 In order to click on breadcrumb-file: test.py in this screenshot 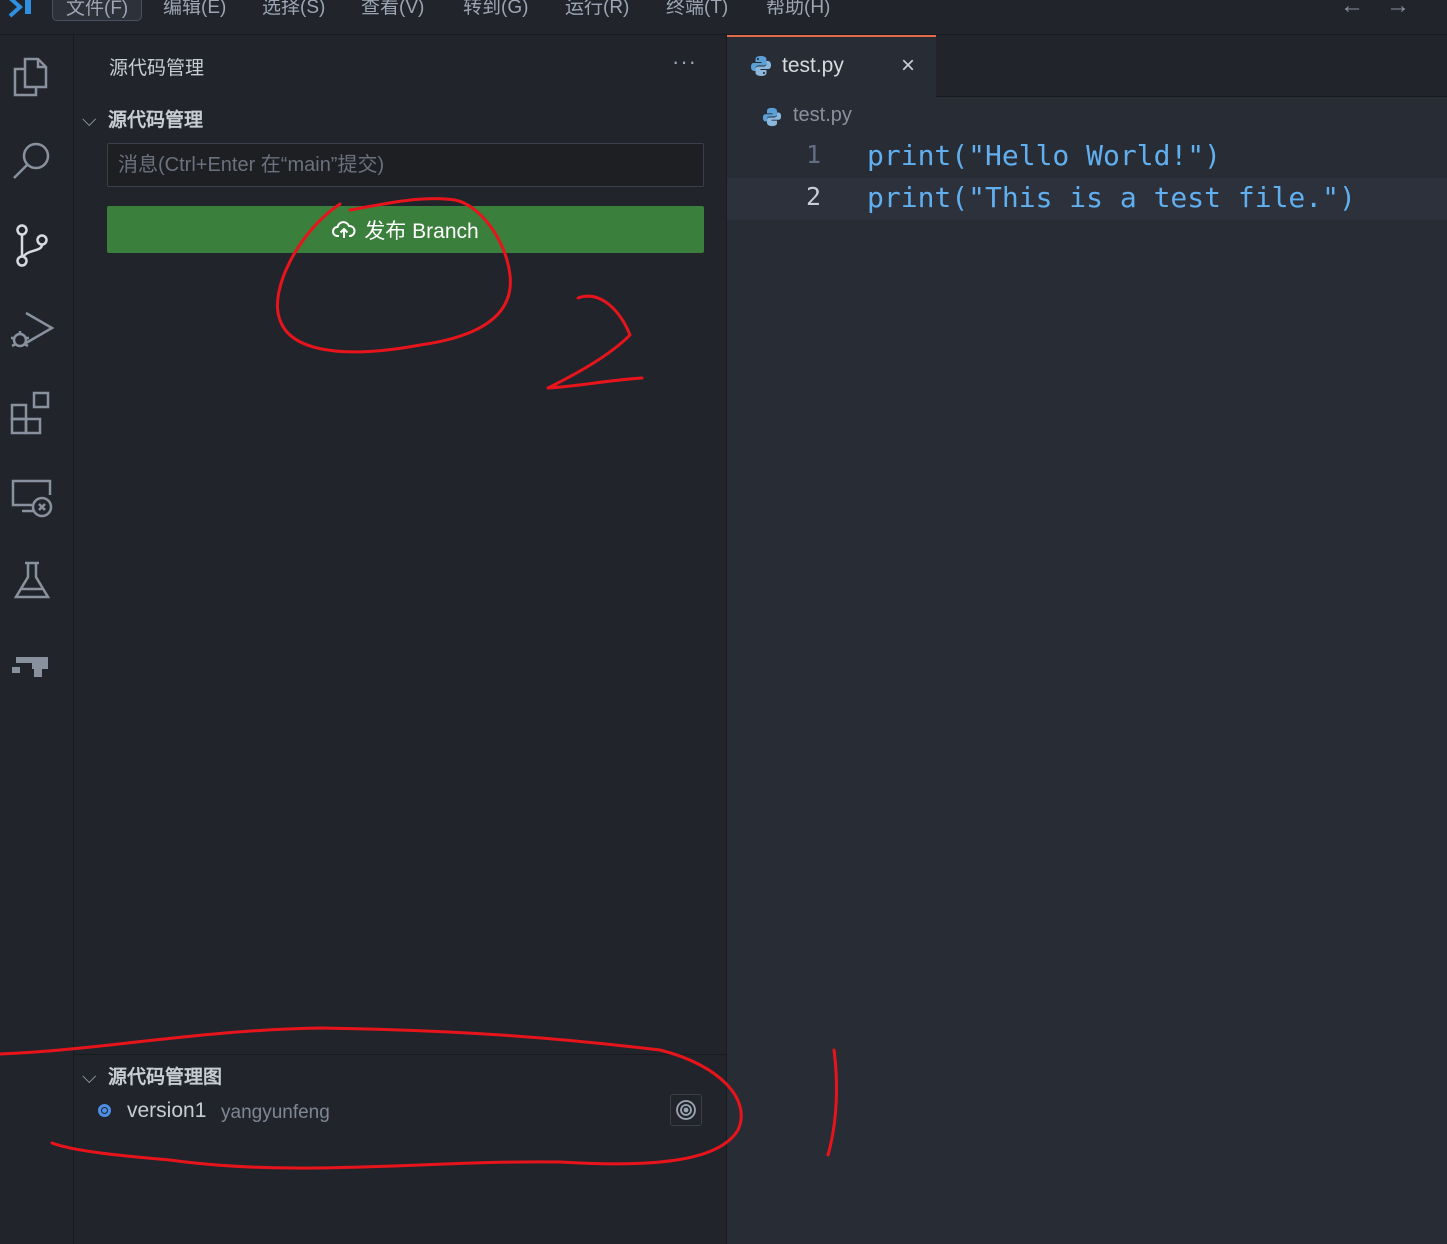, I will do `click(822, 115)`.